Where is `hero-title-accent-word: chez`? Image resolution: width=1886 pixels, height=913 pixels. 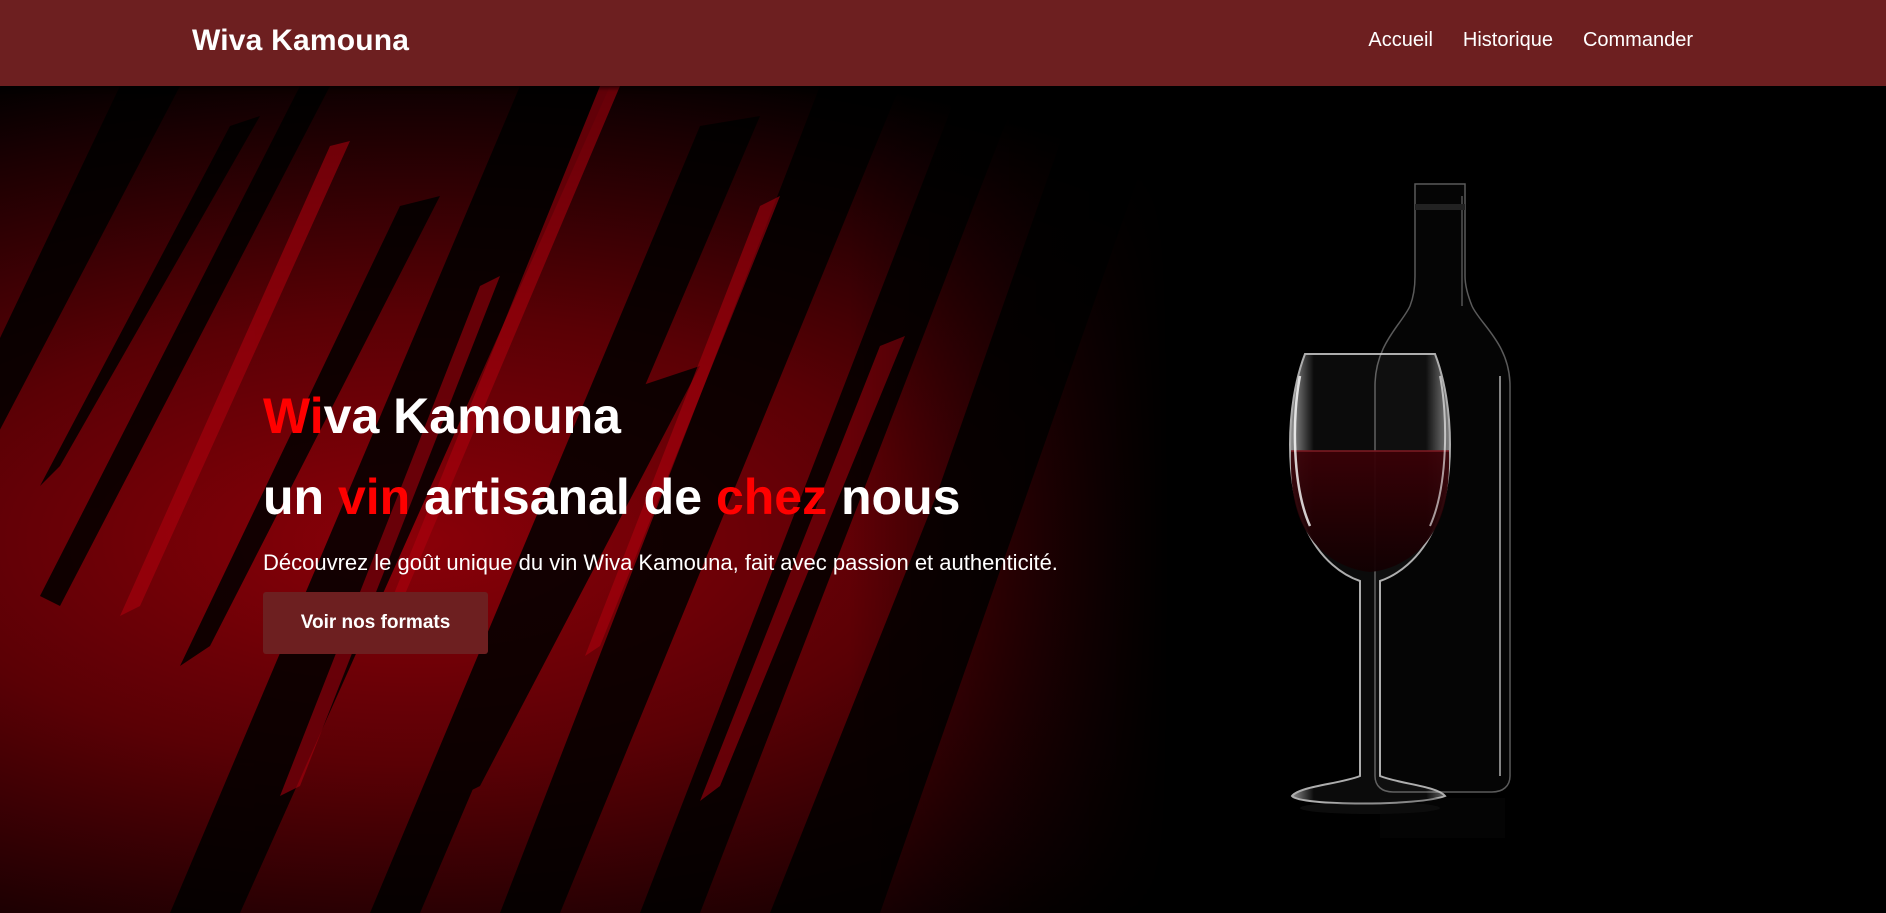
hero-title-accent-word: chez is located at coordinates (771, 497).